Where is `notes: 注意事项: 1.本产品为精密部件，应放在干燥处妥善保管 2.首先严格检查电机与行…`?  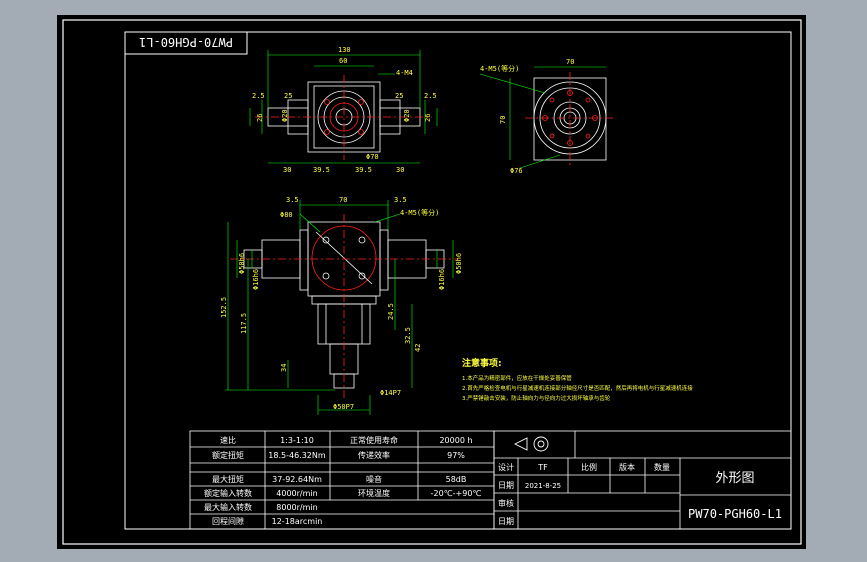
notes: 注意事项: 1.本产品为精密部件，应放在干燥处妥善保管 2.首先严格检查电机与行… is located at coordinates (577, 379).